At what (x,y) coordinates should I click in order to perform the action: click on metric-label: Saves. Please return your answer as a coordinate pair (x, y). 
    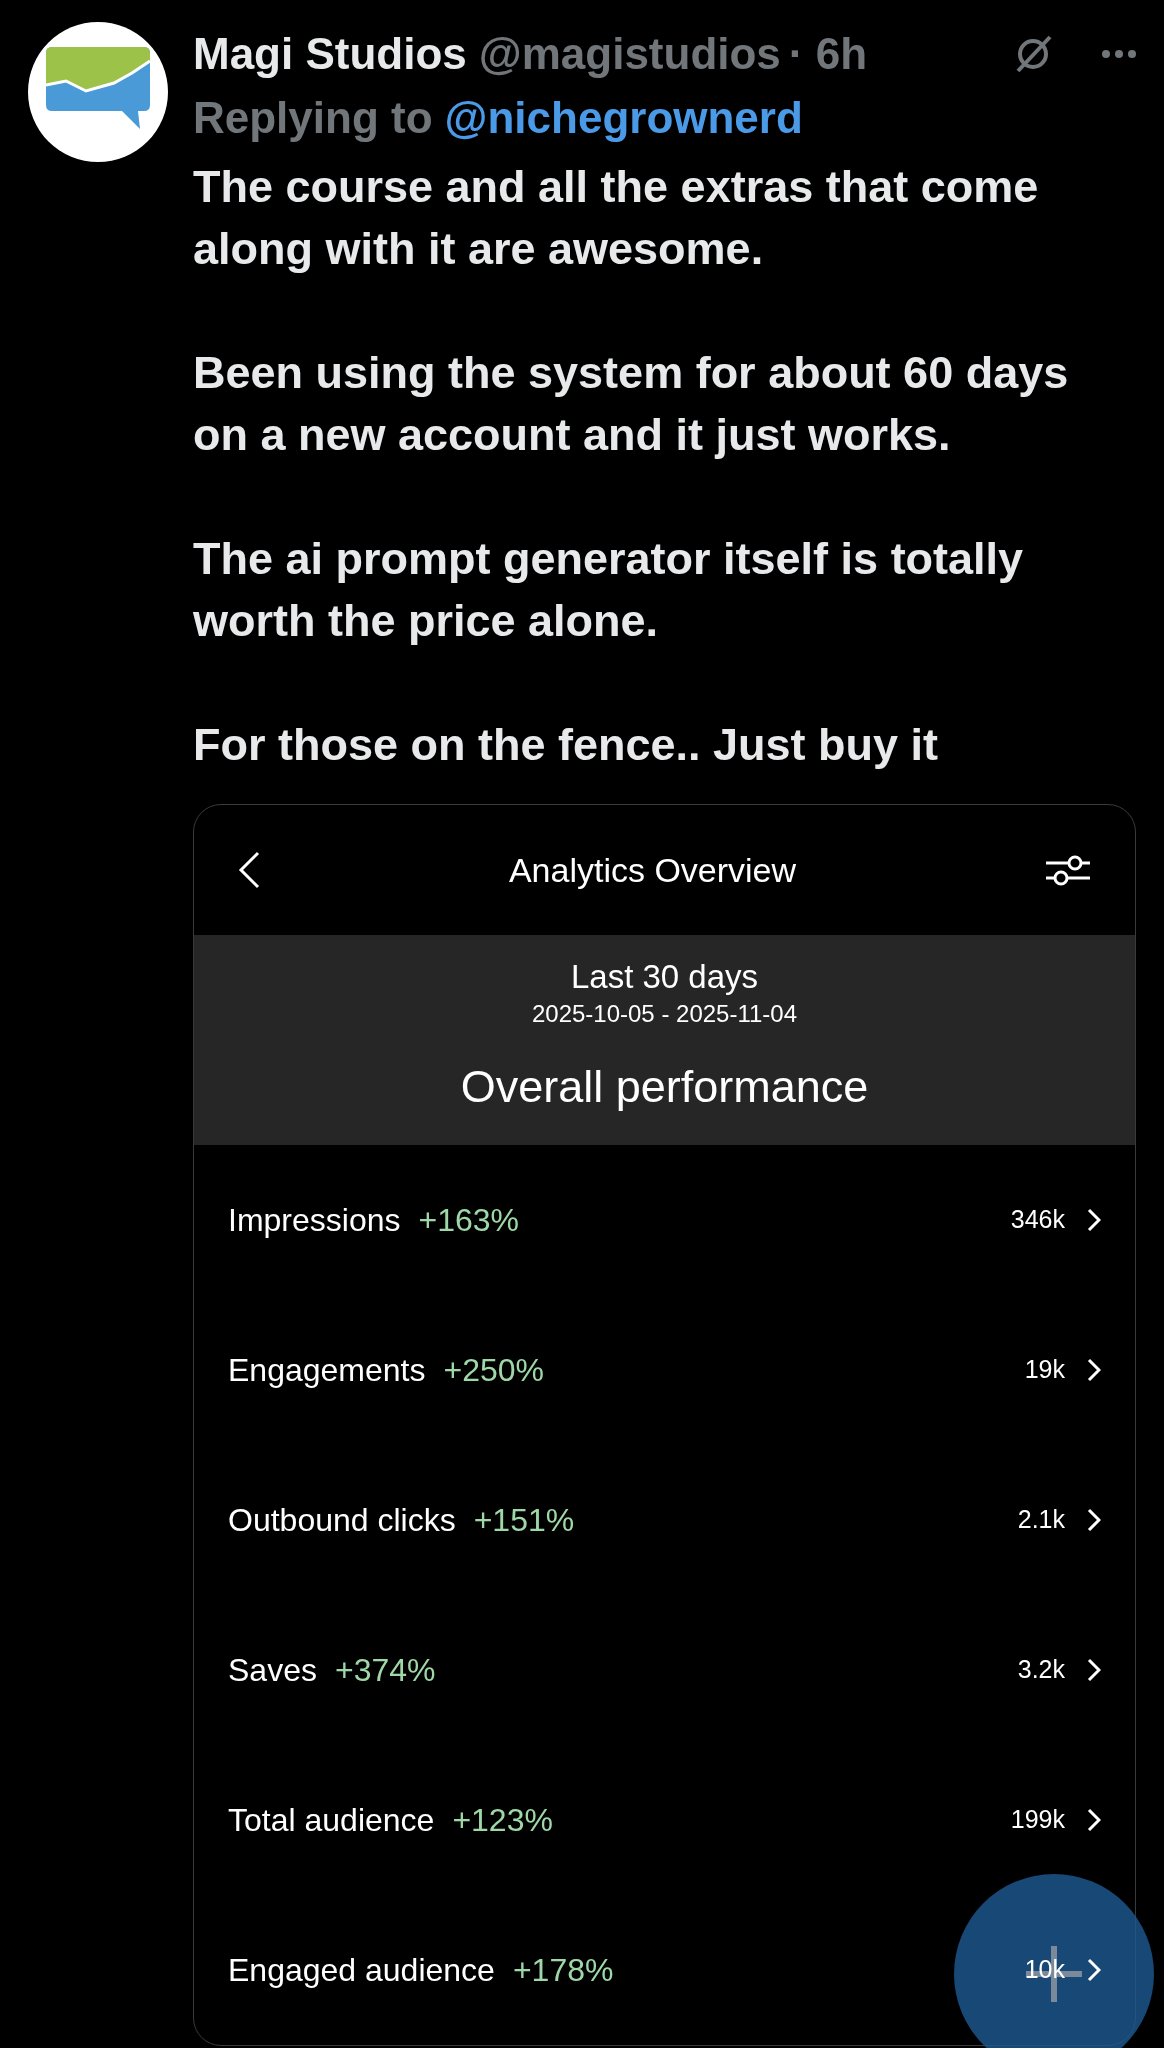
    Looking at the image, I should click on (272, 1670).